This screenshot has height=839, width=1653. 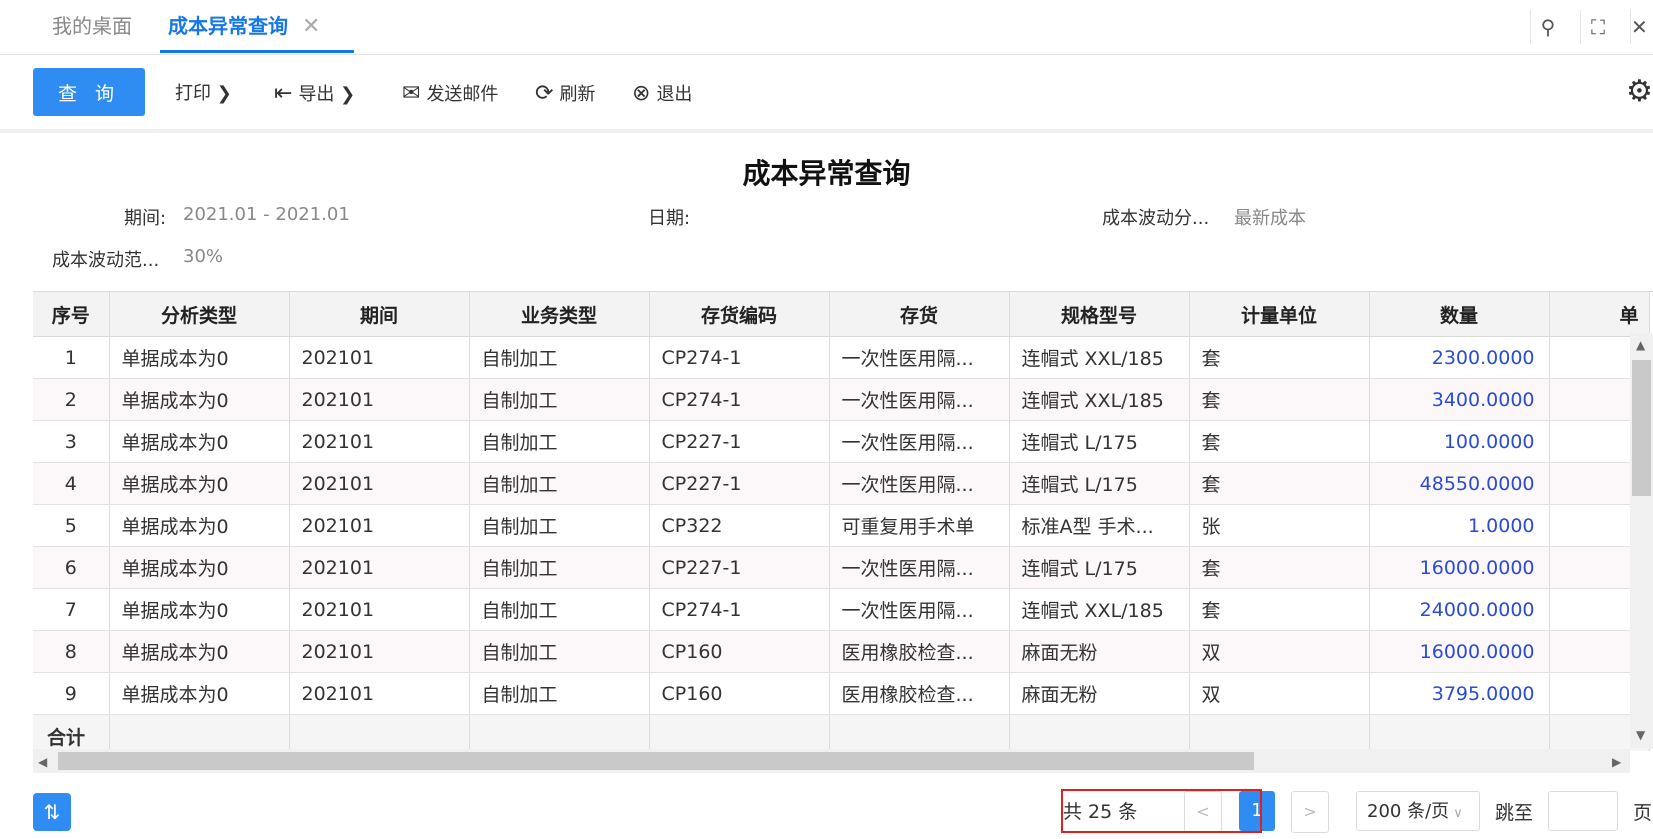 I want to click on analysis-value: 最新成本, so click(x=1270, y=218).